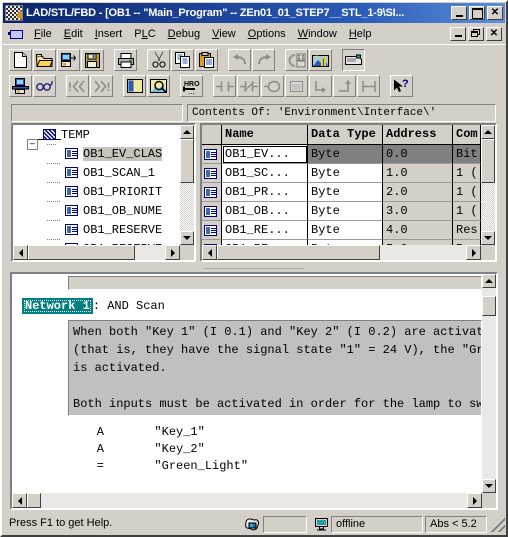 Image resolution: width=508 pixels, height=537 pixels. I want to click on table-row: OB1_EV... Byte 0.0 Bit, so click(341, 154).